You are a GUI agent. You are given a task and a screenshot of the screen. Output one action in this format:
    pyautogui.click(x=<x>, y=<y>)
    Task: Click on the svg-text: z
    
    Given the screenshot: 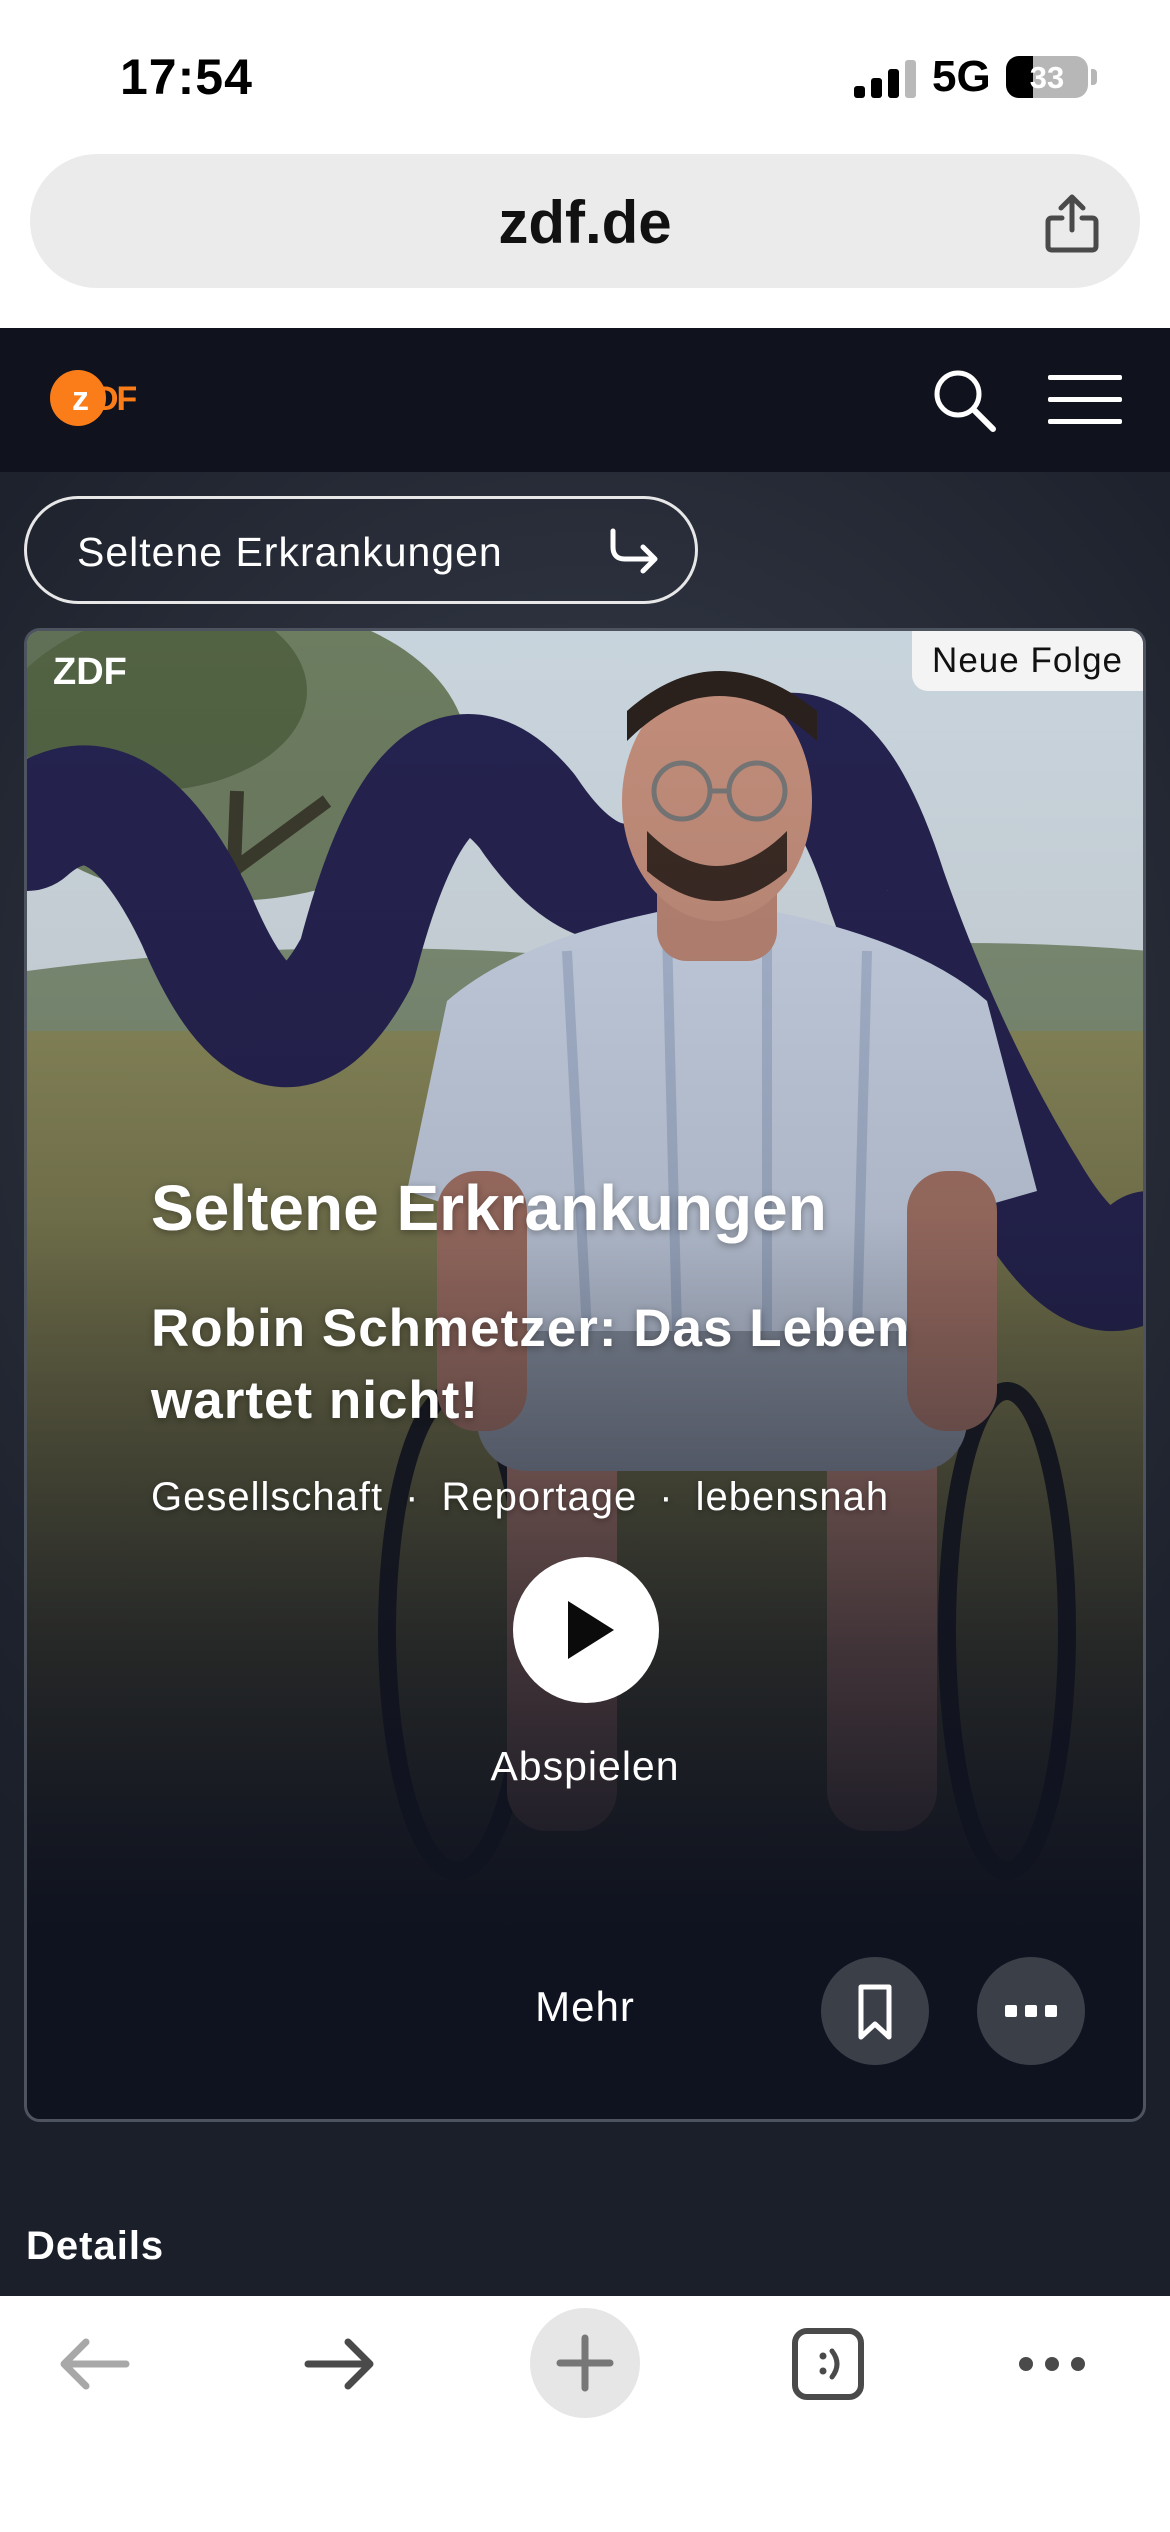 What is the action you would take?
    pyautogui.click(x=80, y=399)
    